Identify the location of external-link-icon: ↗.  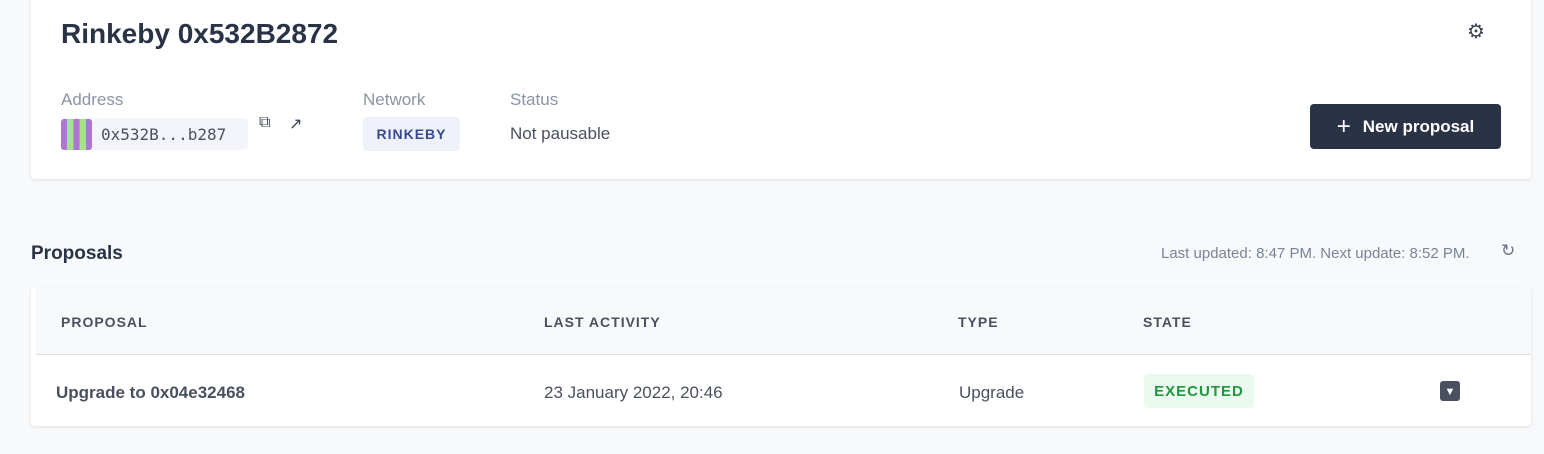
(295, 124).